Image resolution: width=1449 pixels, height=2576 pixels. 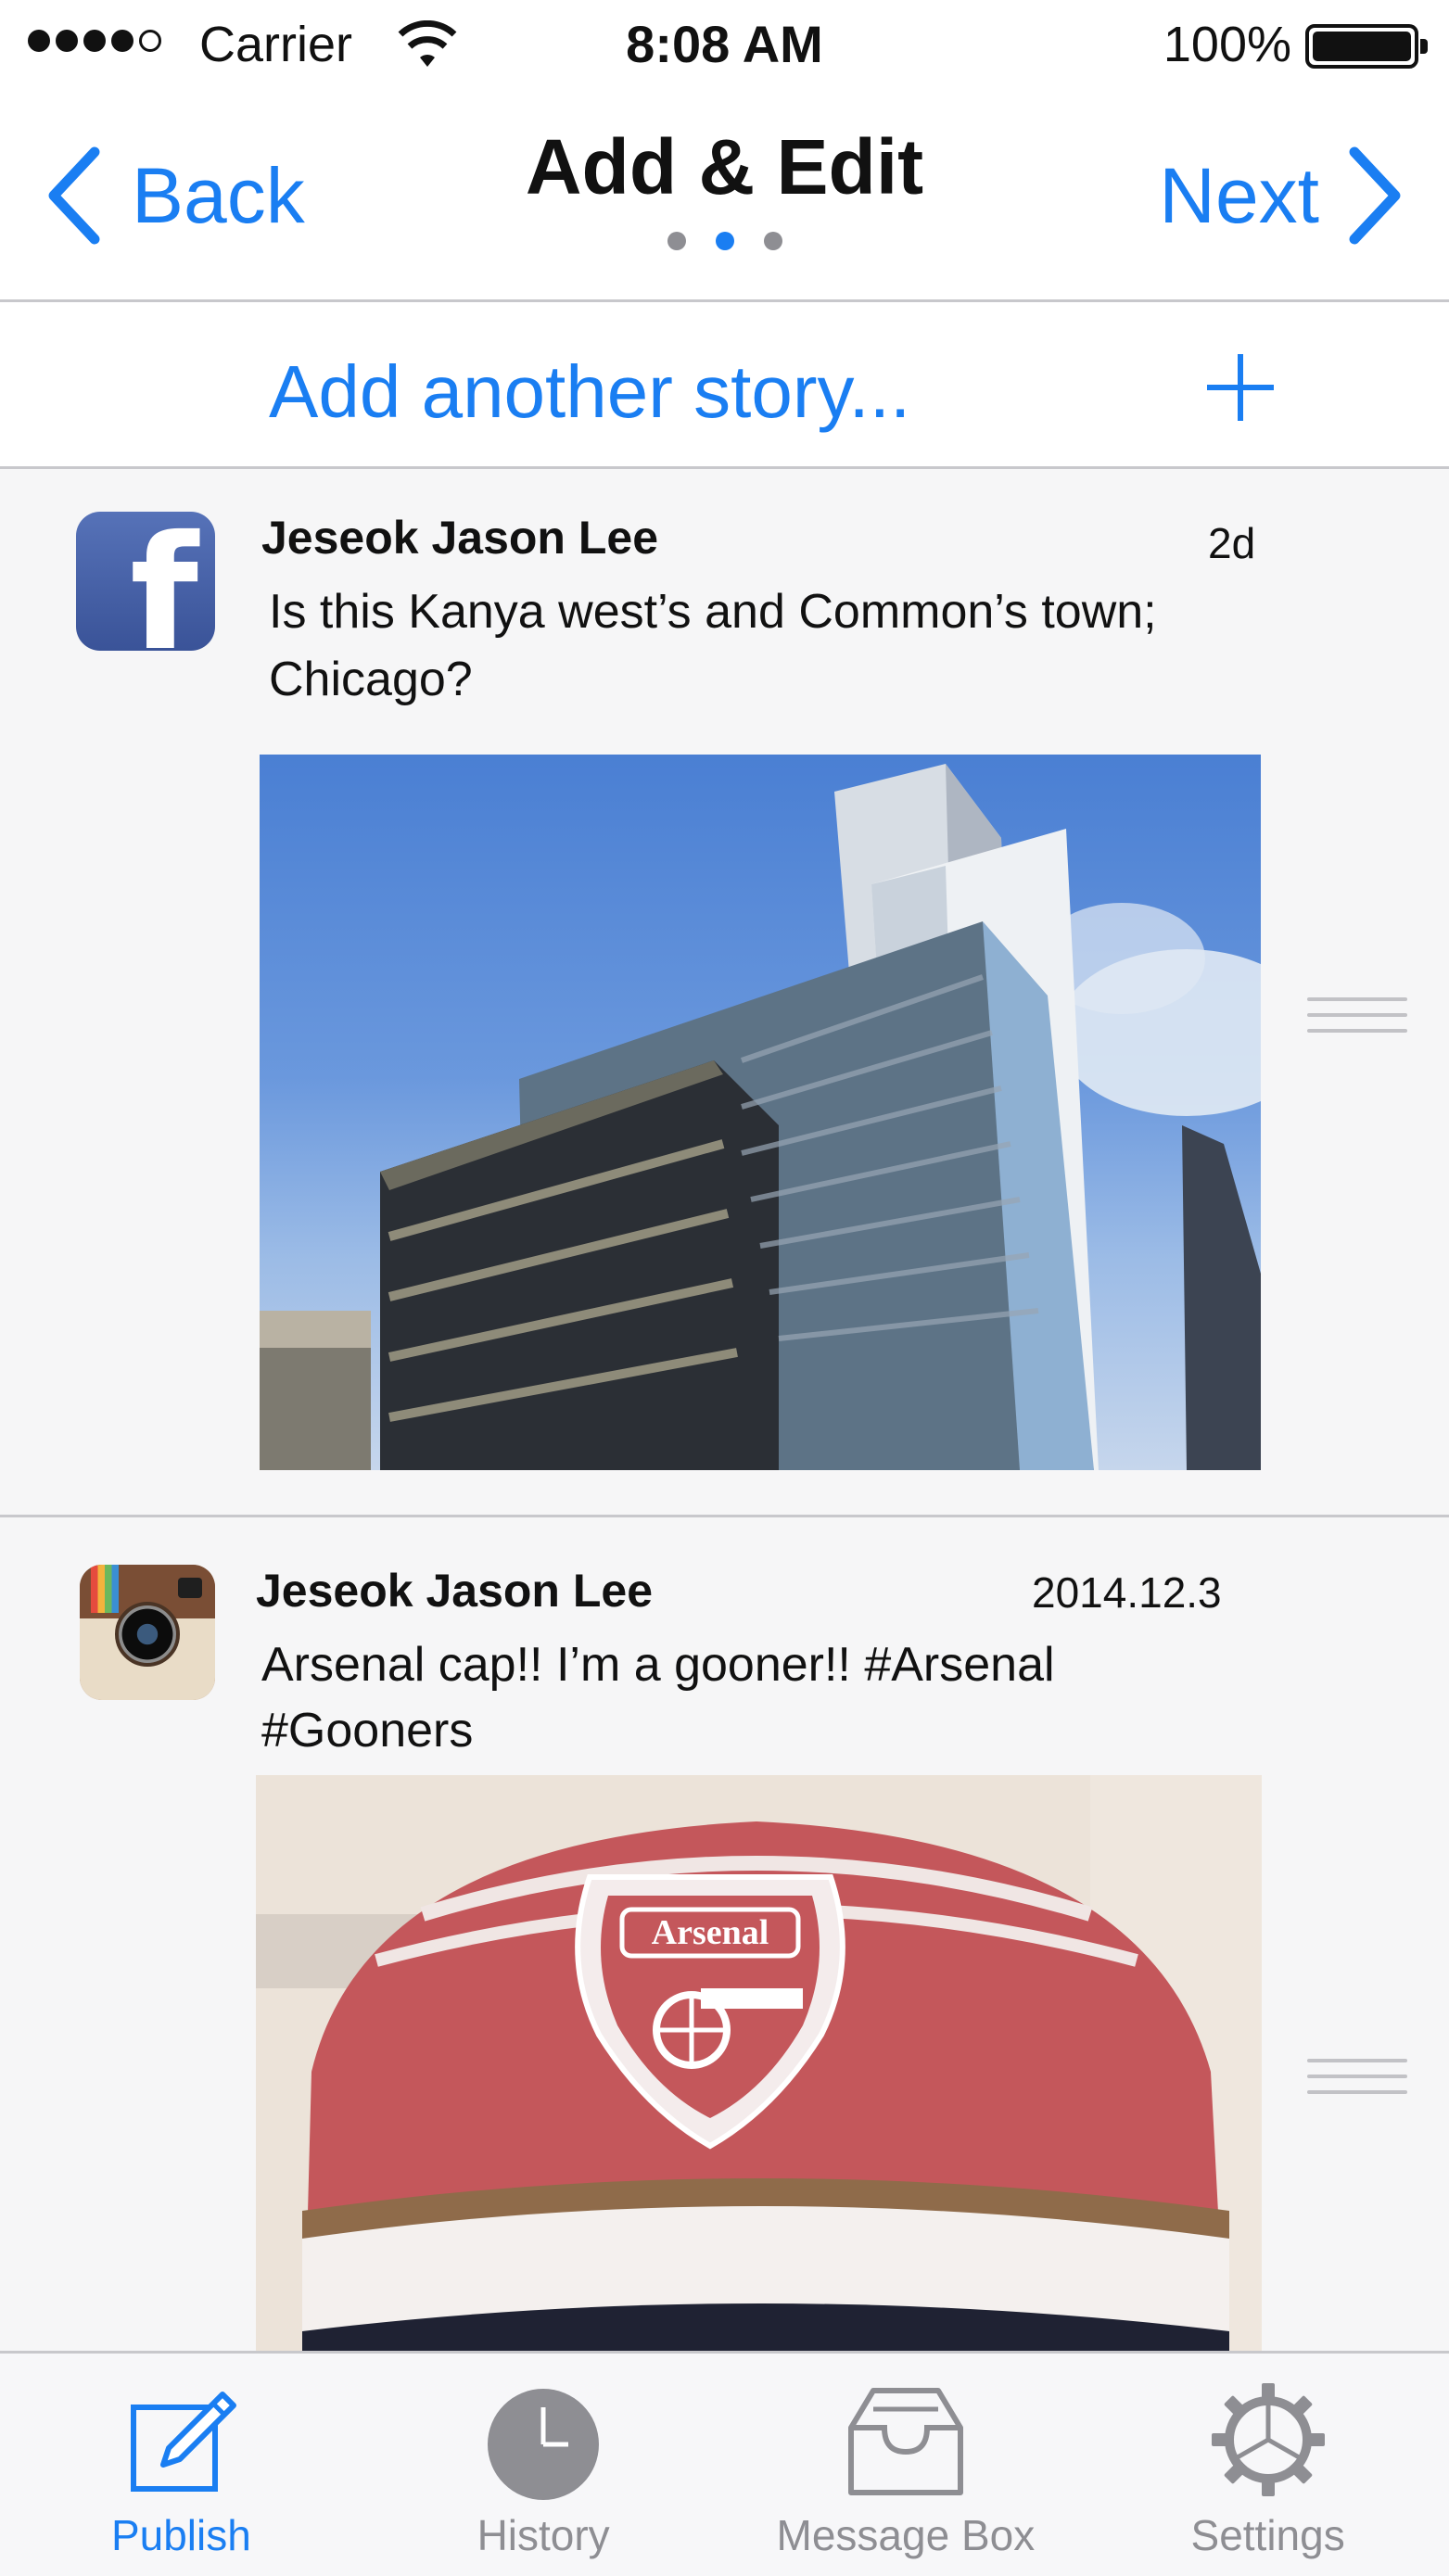 What do you see at coordinates (1366, 46) in the screenshot?
I see `battery-icon` at bounding box center [1366, 46].